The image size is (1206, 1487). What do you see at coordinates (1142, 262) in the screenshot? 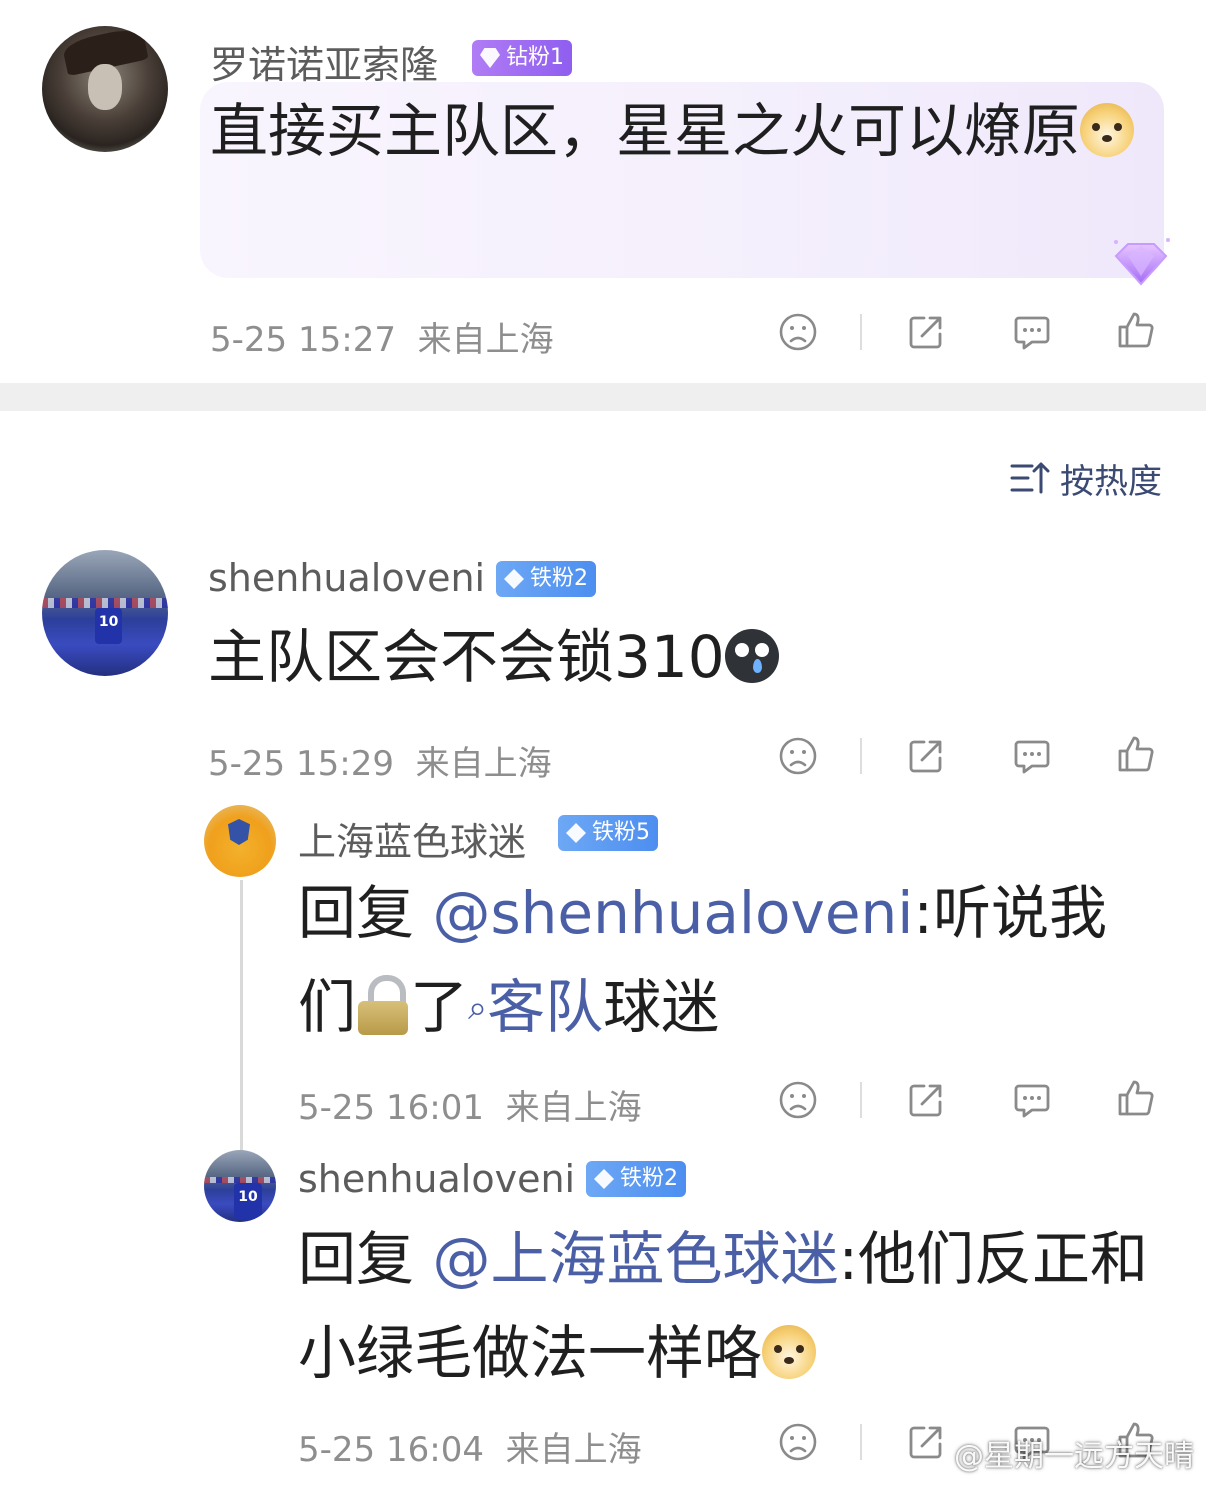
I see `vip-diamond-icon` at bounding box center [1142, 262].